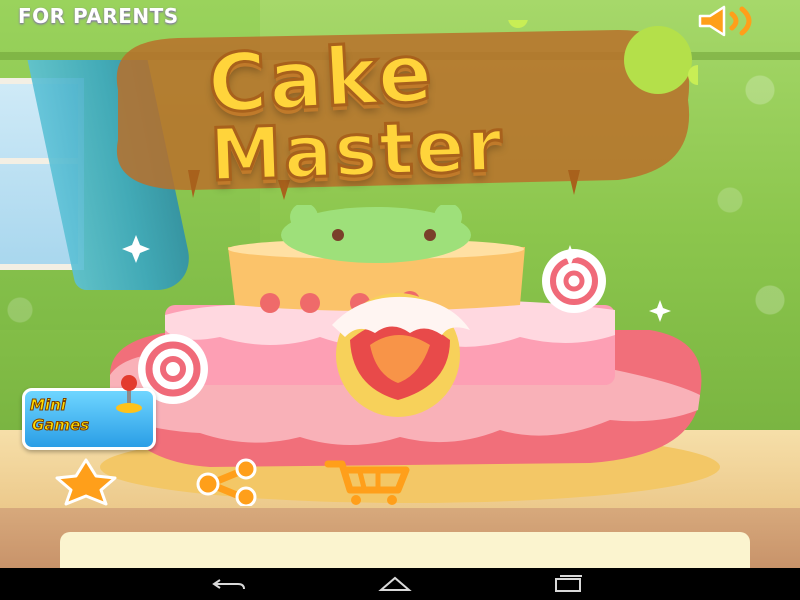 The image size is (800, 600). Describe the element at coordinates (48, 405) in the screenshot. I see `mini-games-label-line1: Mini` at that location.